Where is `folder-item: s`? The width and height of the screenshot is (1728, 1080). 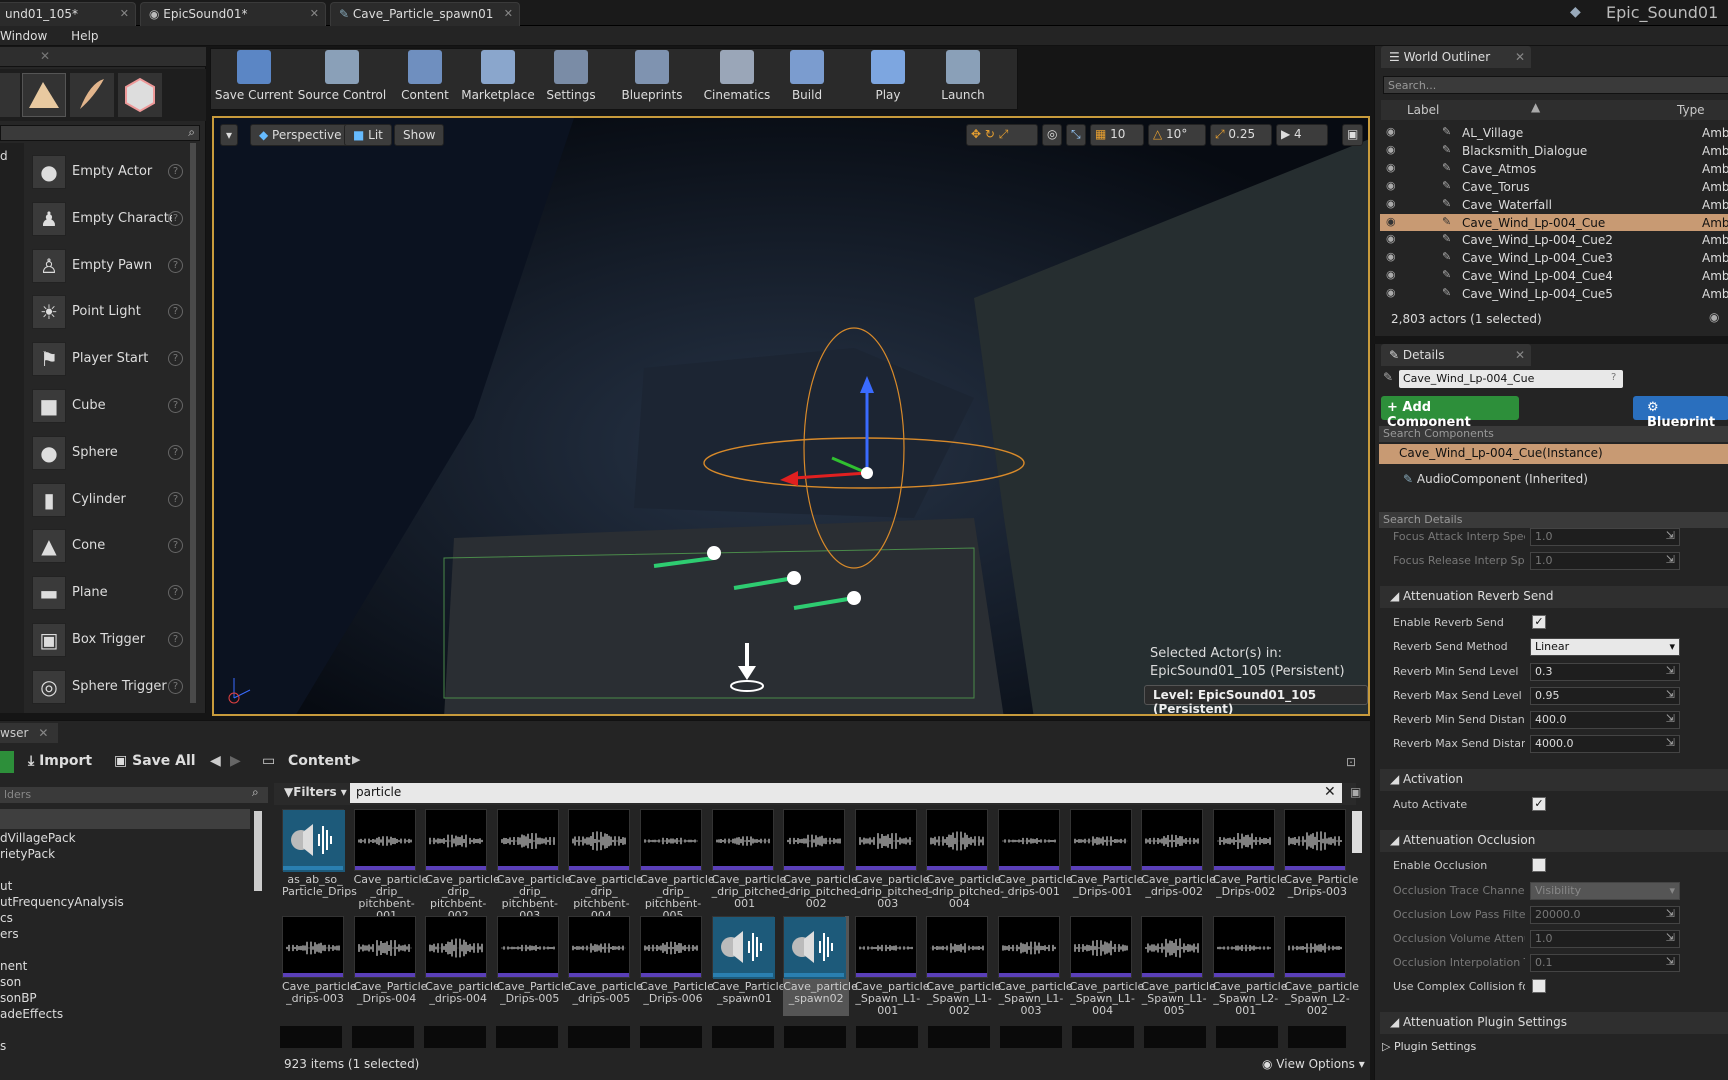
folder-item: s is located at coordinates (3, 1046).